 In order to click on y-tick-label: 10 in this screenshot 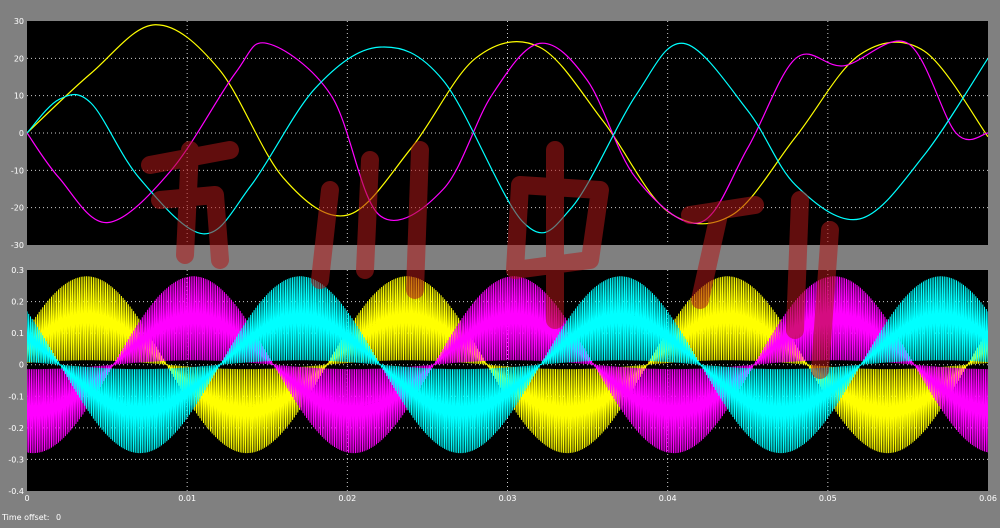, I will do `click(19, 96)`.